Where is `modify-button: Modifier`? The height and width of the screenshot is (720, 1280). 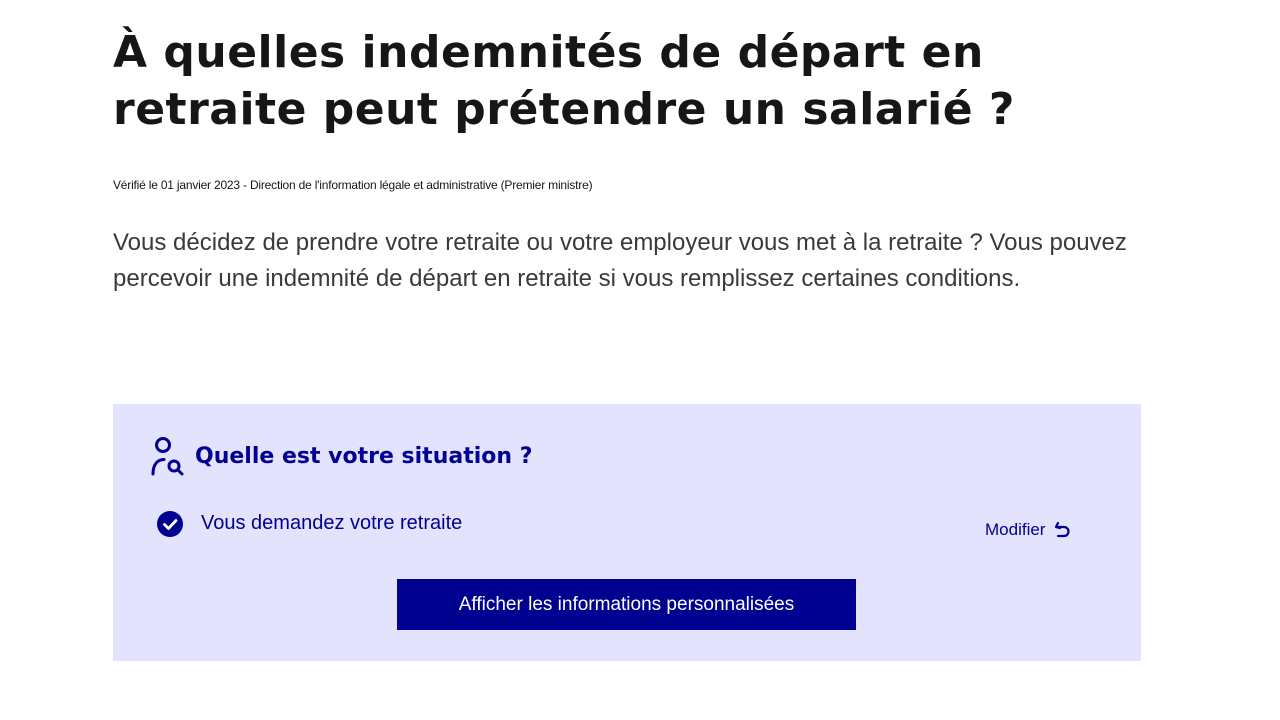 modify-button: Modifier is located at coordinates (1029, 530).